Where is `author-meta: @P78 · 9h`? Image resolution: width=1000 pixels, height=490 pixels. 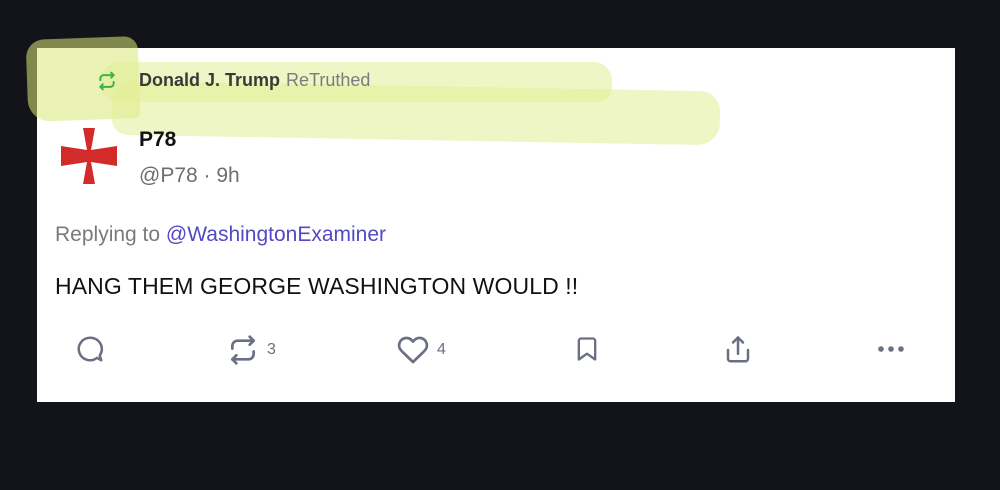
author-meta: @P78 · 9h is located at coordinates (189, 176).